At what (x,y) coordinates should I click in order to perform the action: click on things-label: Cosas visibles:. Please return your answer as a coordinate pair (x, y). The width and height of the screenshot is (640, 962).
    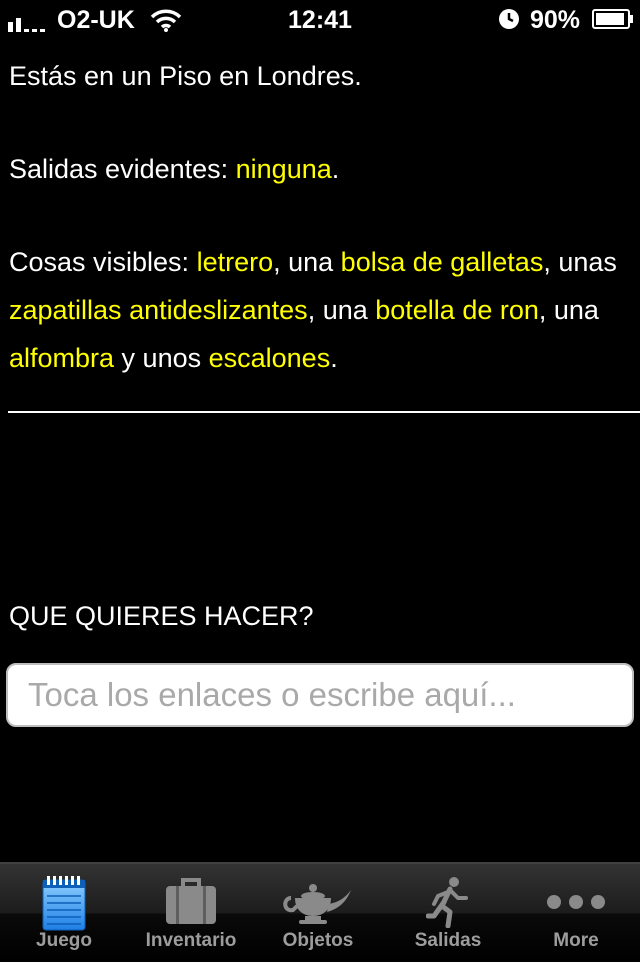
    Looking at the image, I should click on (103, 262).